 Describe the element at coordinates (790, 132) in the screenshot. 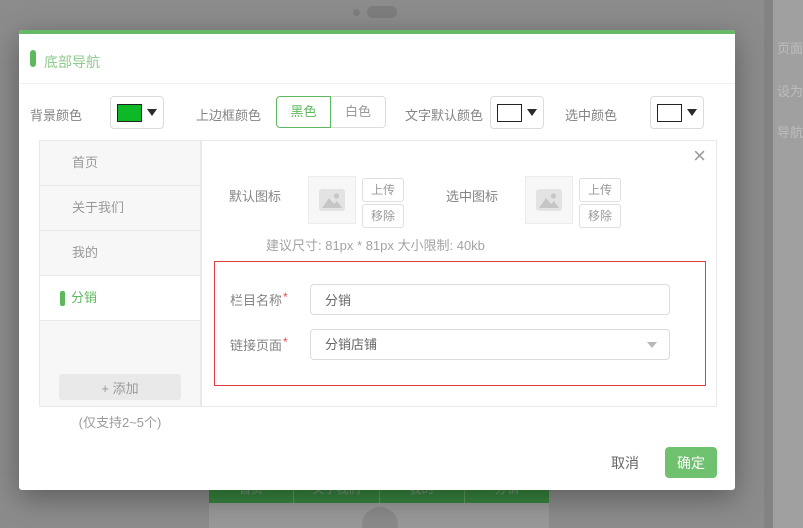

I see `background-menu-item: 导航` at that location.